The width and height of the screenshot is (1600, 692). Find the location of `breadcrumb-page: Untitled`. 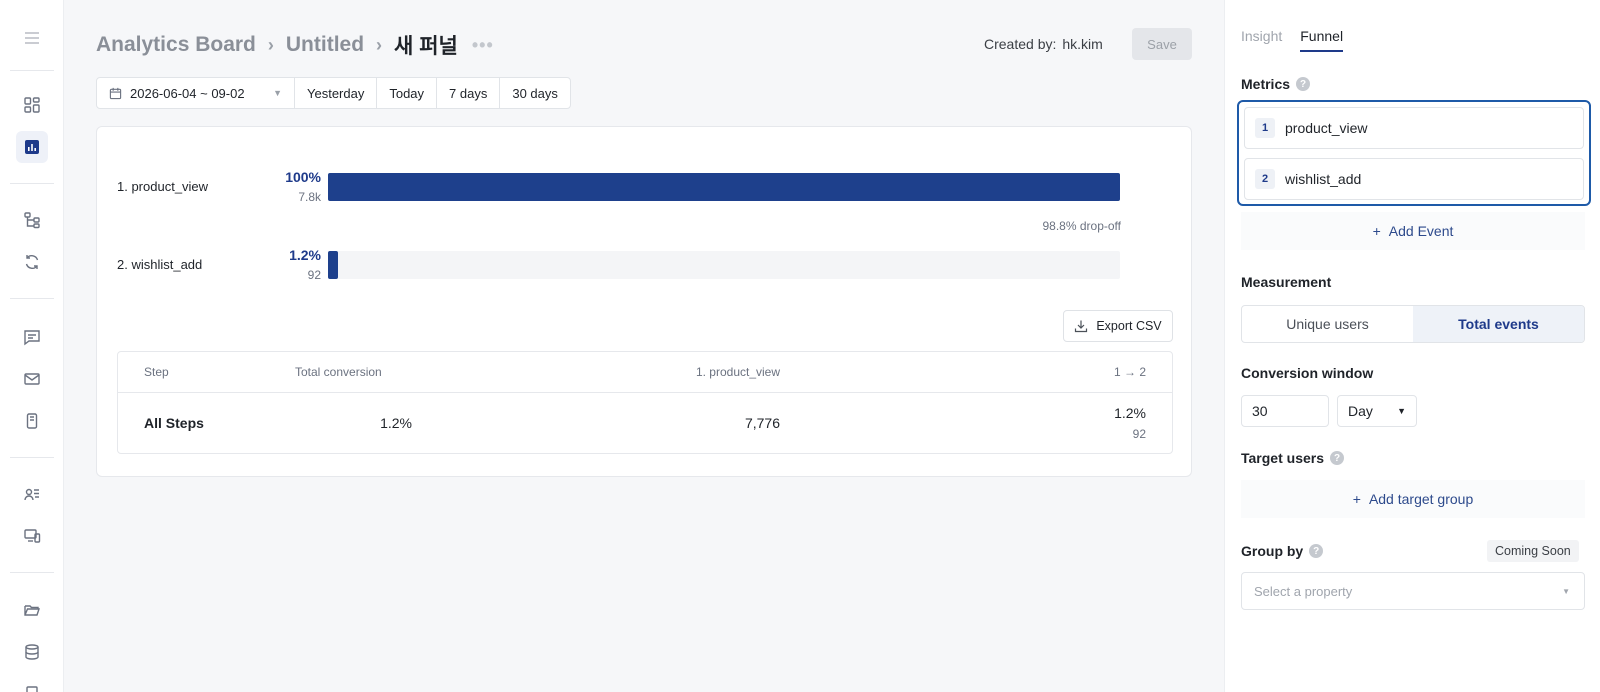

breadcrumb-page: Untitled is located at coordinates (325, 45).